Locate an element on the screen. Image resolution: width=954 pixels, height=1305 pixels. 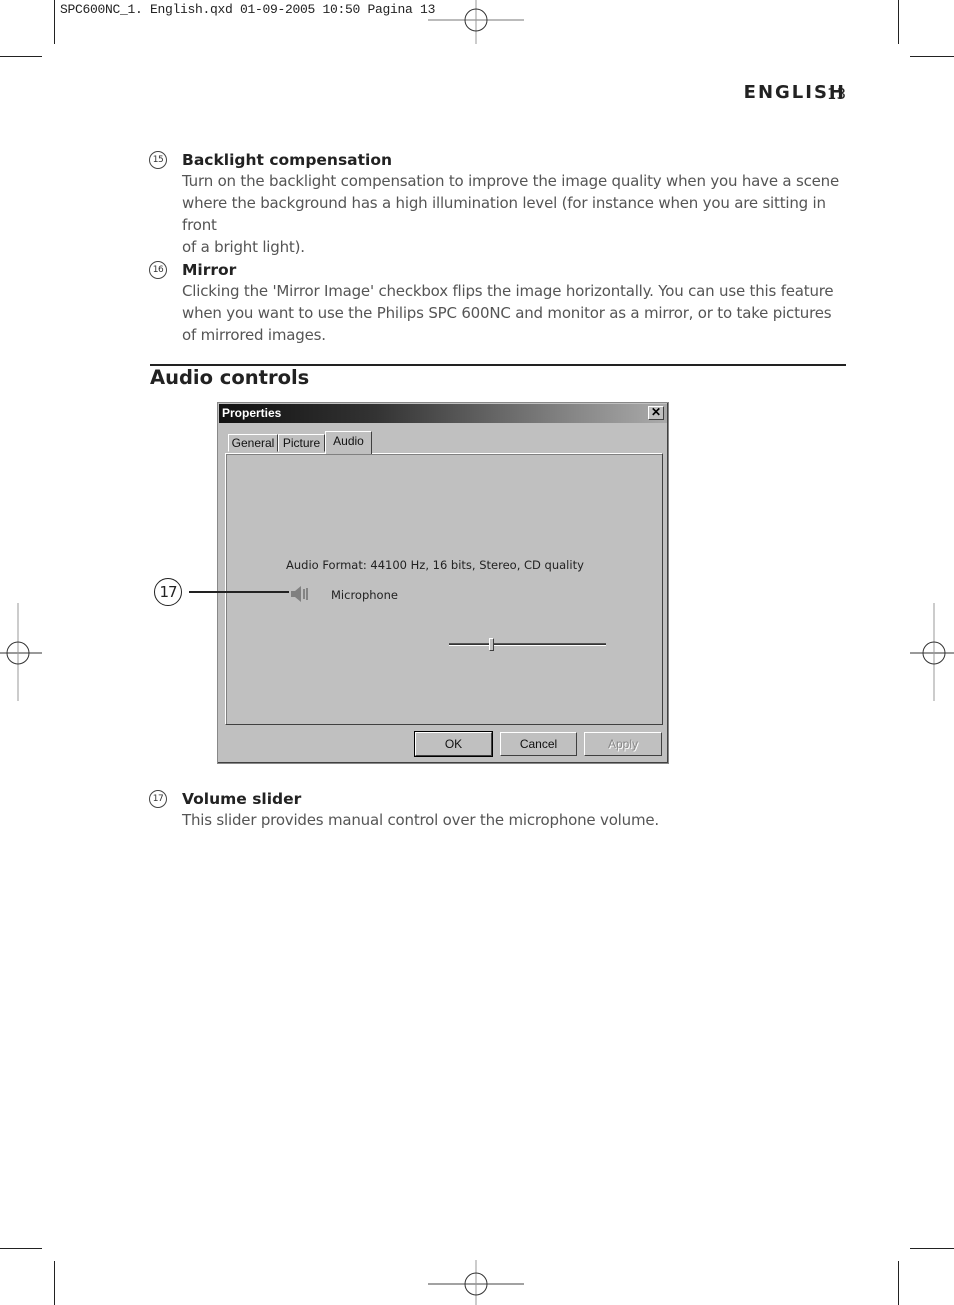
item-number: 16 is located at coordinates (158, 270).